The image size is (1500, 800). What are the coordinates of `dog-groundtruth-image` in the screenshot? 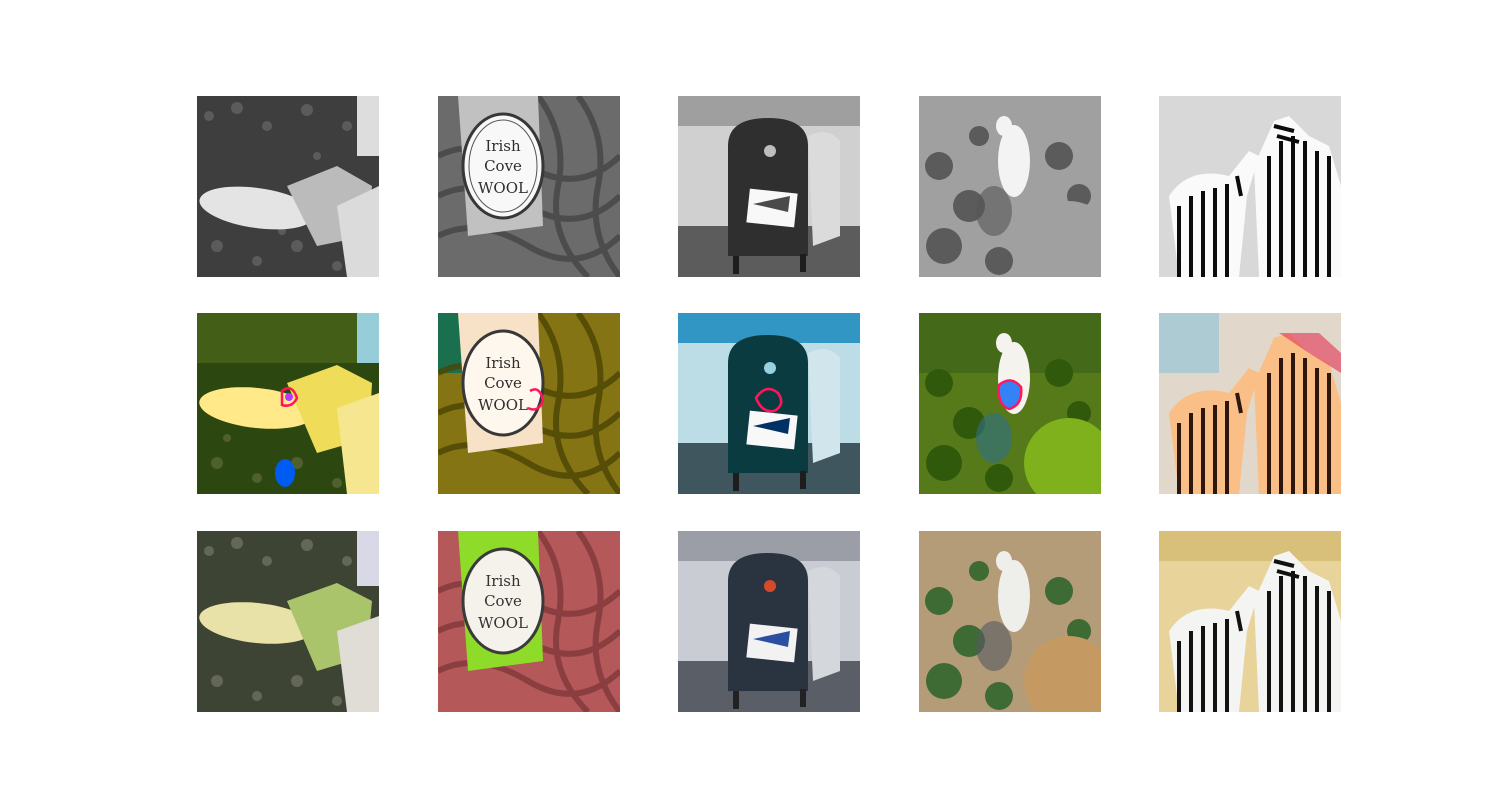 It's located at (1010, 621).